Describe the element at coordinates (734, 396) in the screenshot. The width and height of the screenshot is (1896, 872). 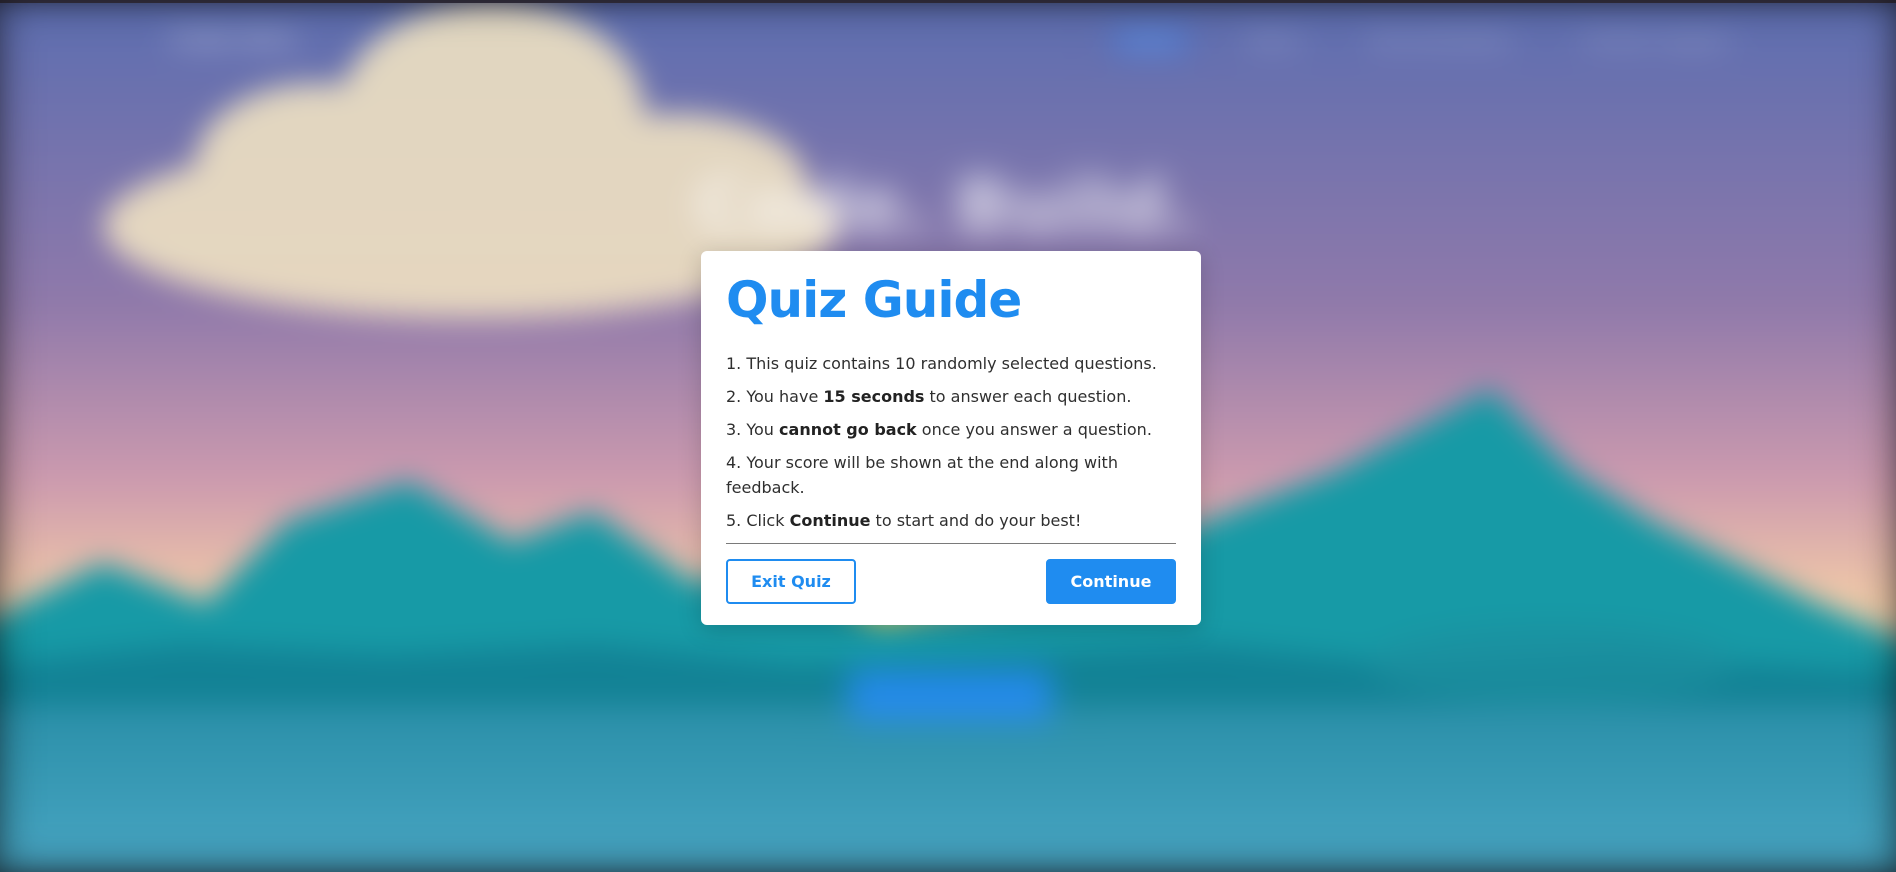
I see `rule-number: 2.` at that location.